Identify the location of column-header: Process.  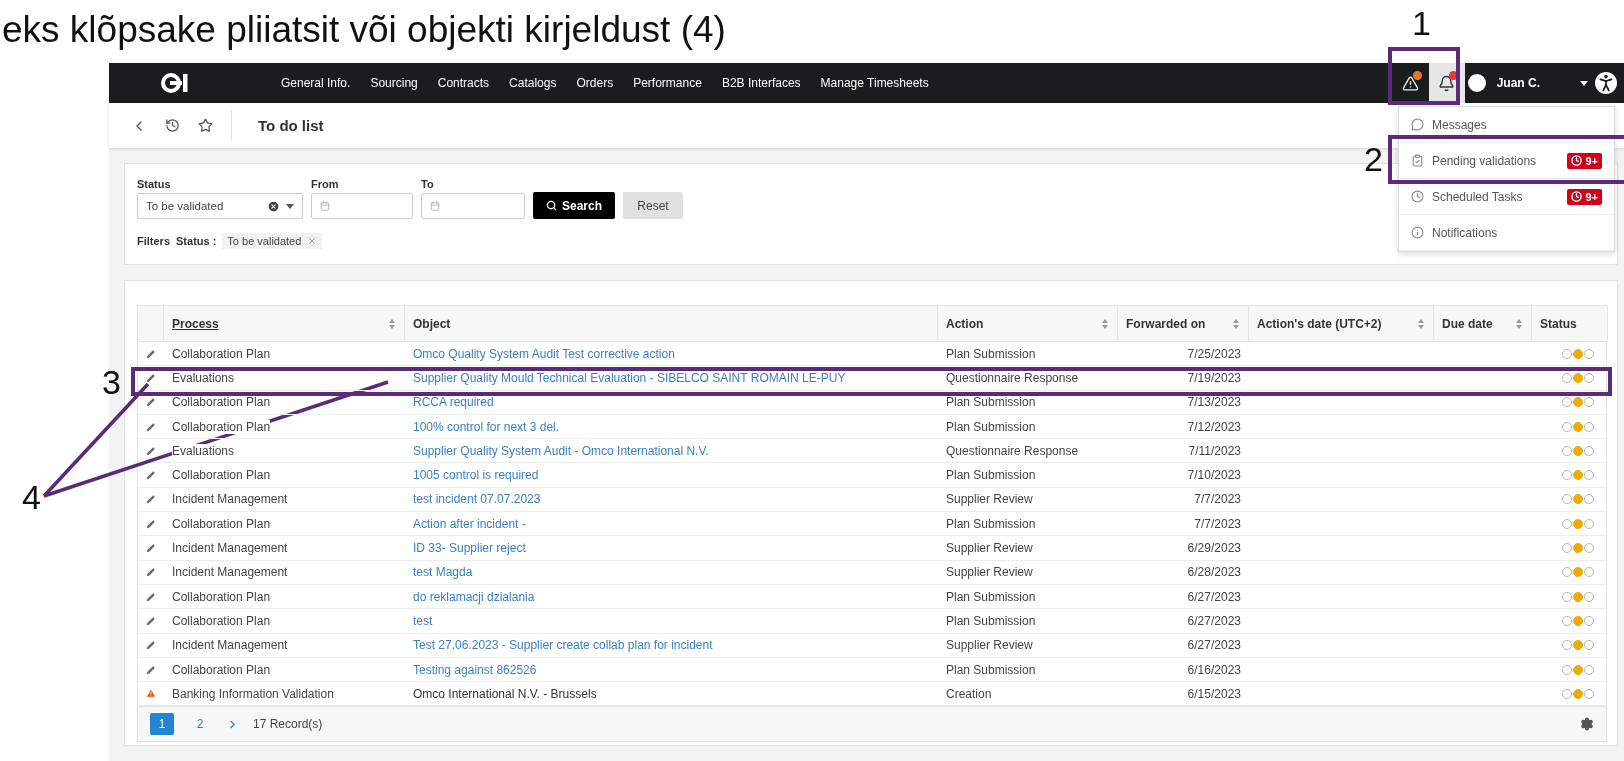
(284, 324).